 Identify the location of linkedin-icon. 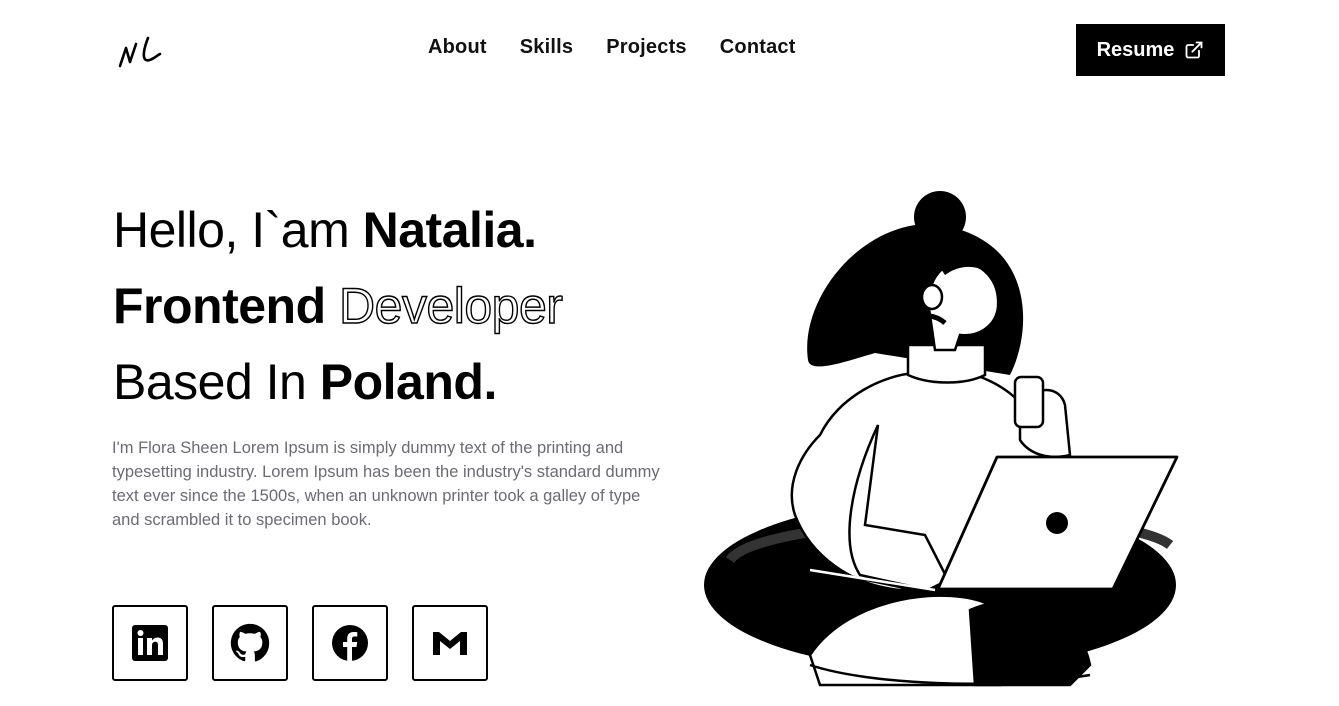
(150, 643).